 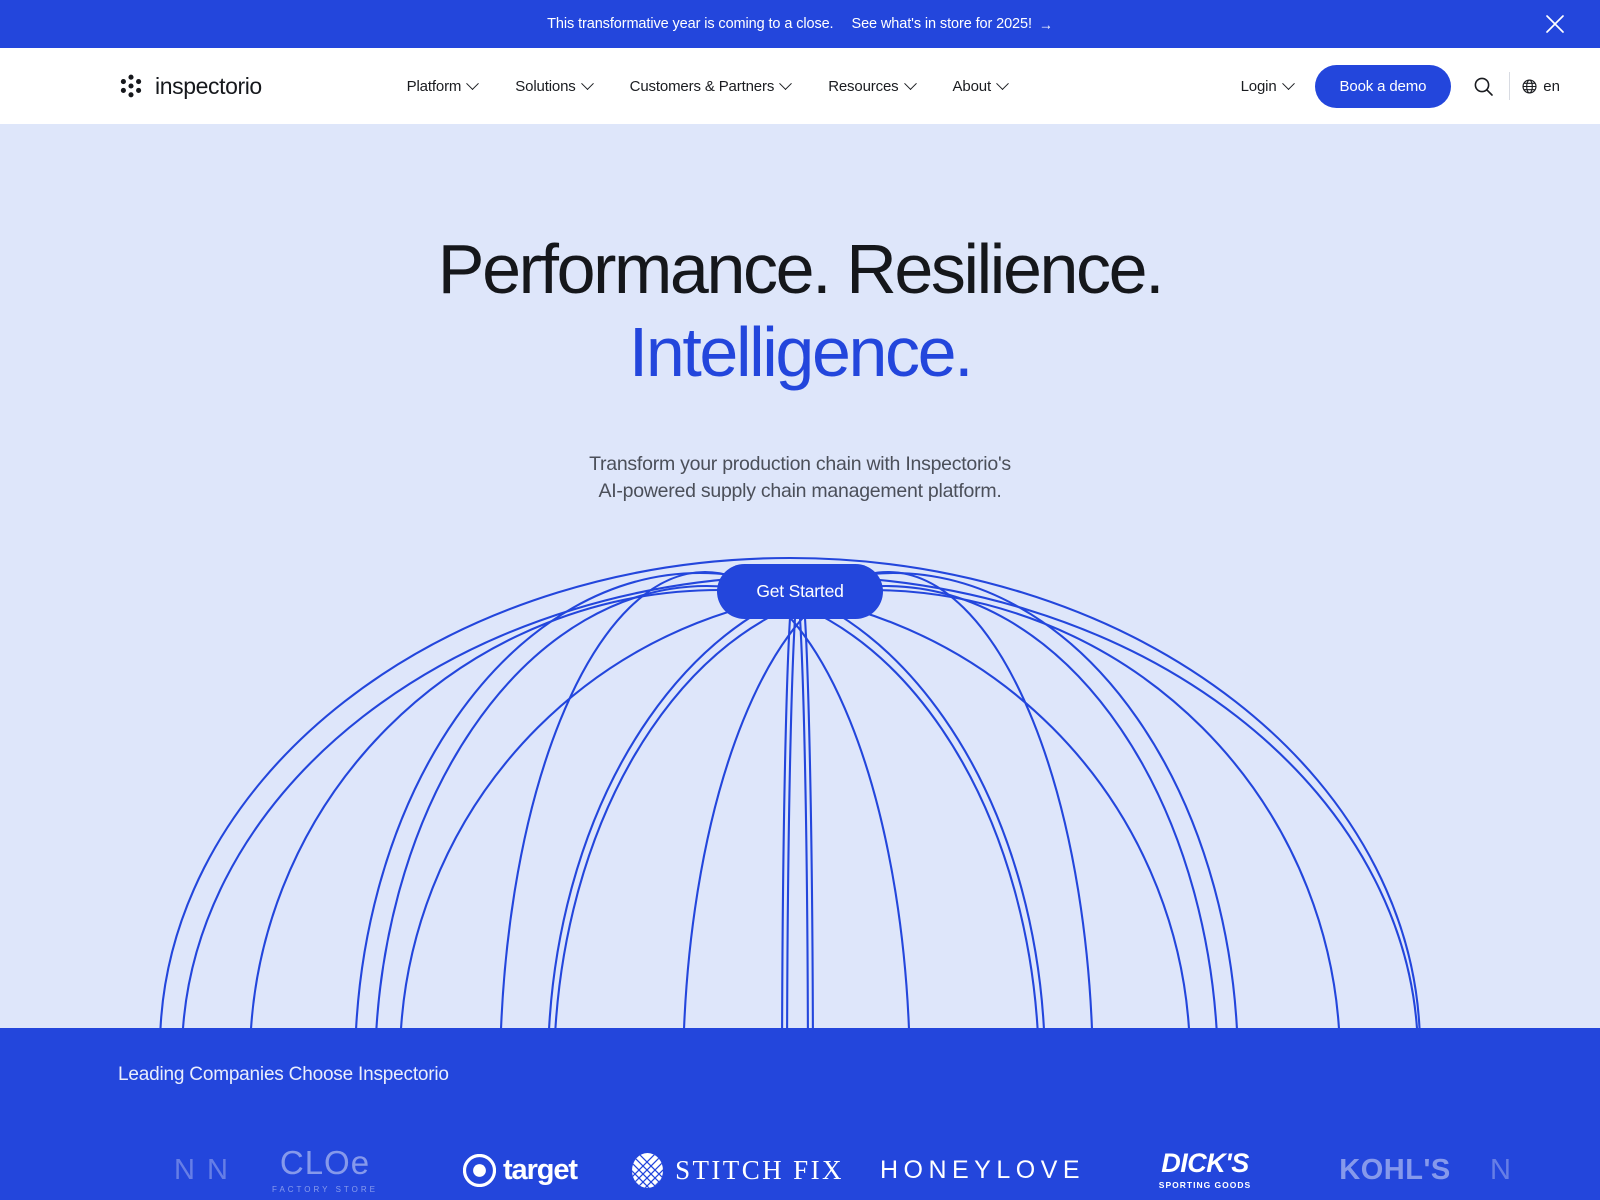 I want to click on header-actions: Login Book a demo en, so click(x=1400, y=86).